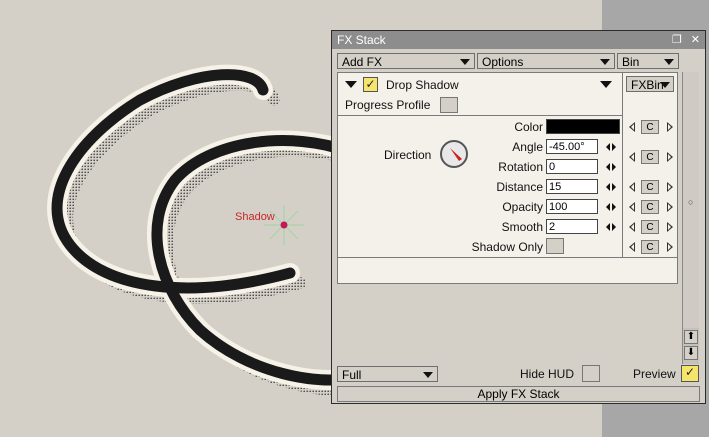  What do you see at coordinates (406, 61) in the screenshot?
I see `add-fx-dropdown: Add FX` at bounding box center [406, 61].